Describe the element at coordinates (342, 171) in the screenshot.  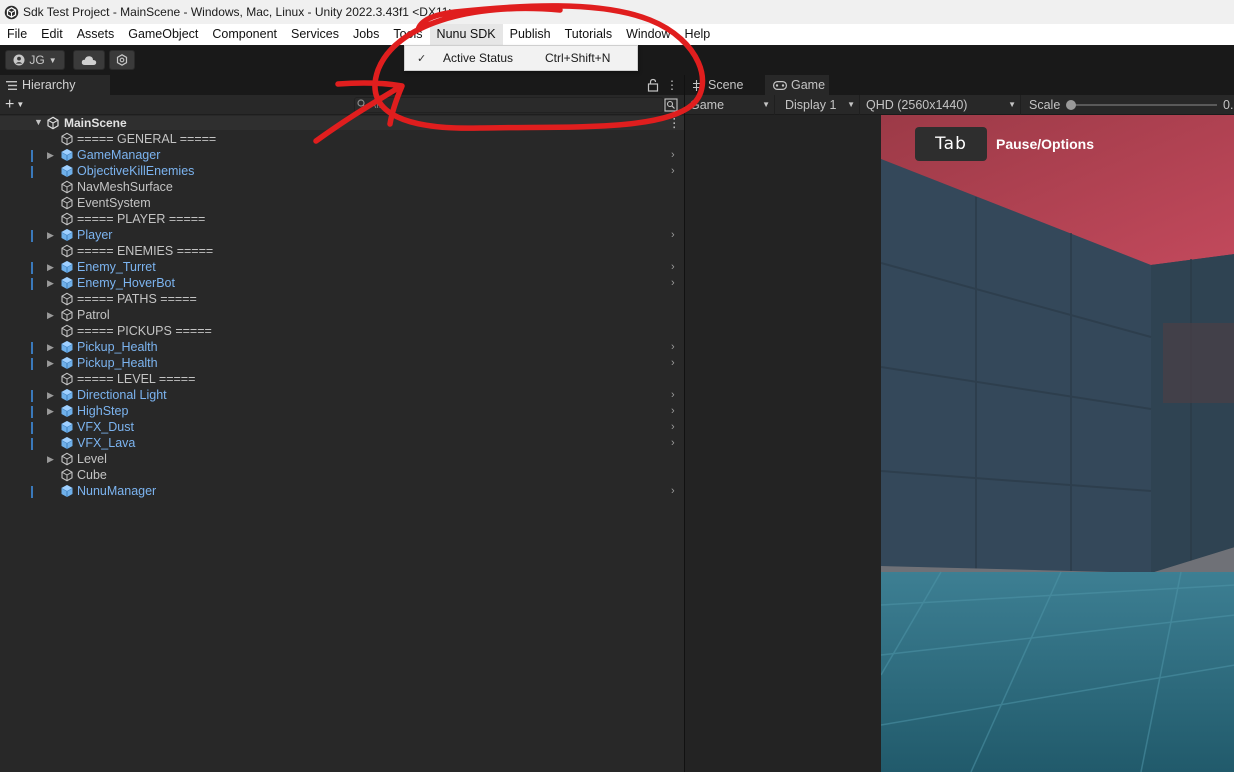
I see `hierarchy-item: ObjectiveKillEnemies ›` at that location.